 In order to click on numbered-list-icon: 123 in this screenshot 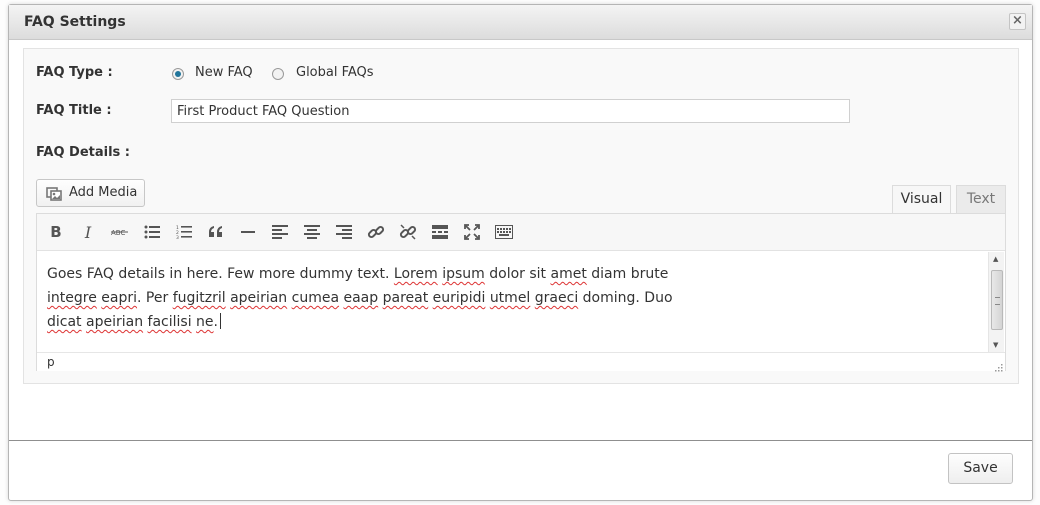, I will do `click(184, 232)`.